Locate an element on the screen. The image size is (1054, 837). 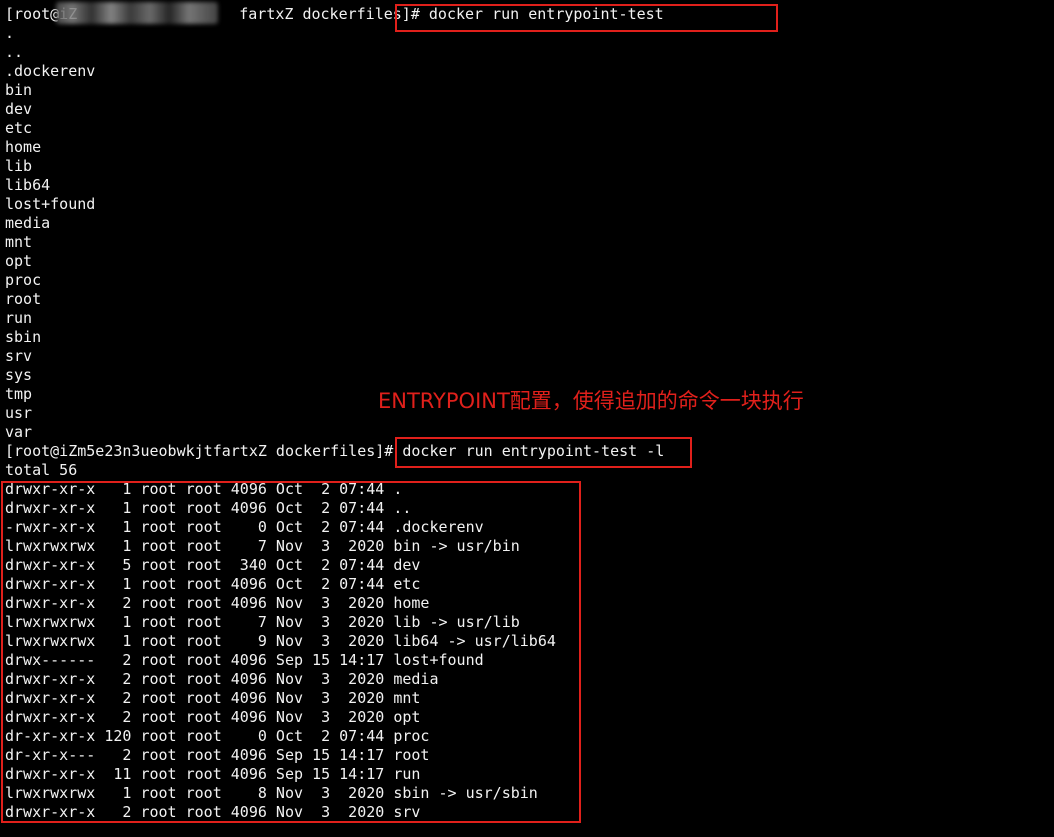
ls-entry: . is located at coordinates (10, 33).